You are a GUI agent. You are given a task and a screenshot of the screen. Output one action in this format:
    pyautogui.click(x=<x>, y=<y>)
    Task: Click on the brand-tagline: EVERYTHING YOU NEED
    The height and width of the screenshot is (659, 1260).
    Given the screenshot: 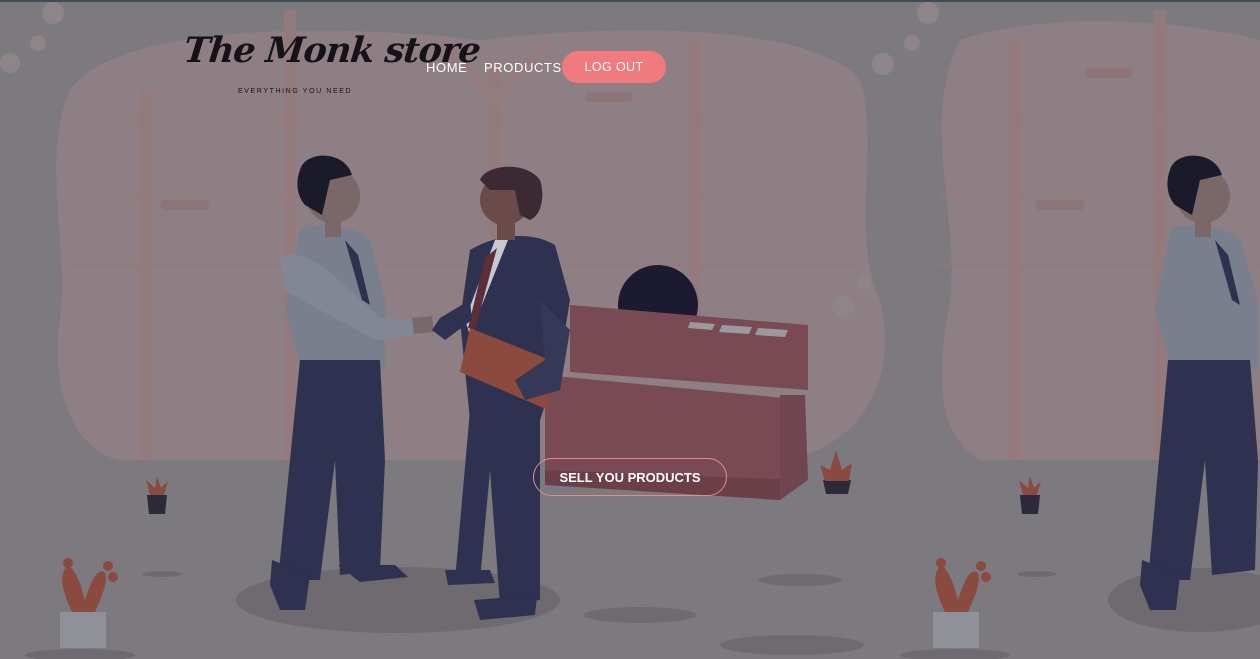 What is the action you would take?
    pyautogui.click(x=295, y=91)
    